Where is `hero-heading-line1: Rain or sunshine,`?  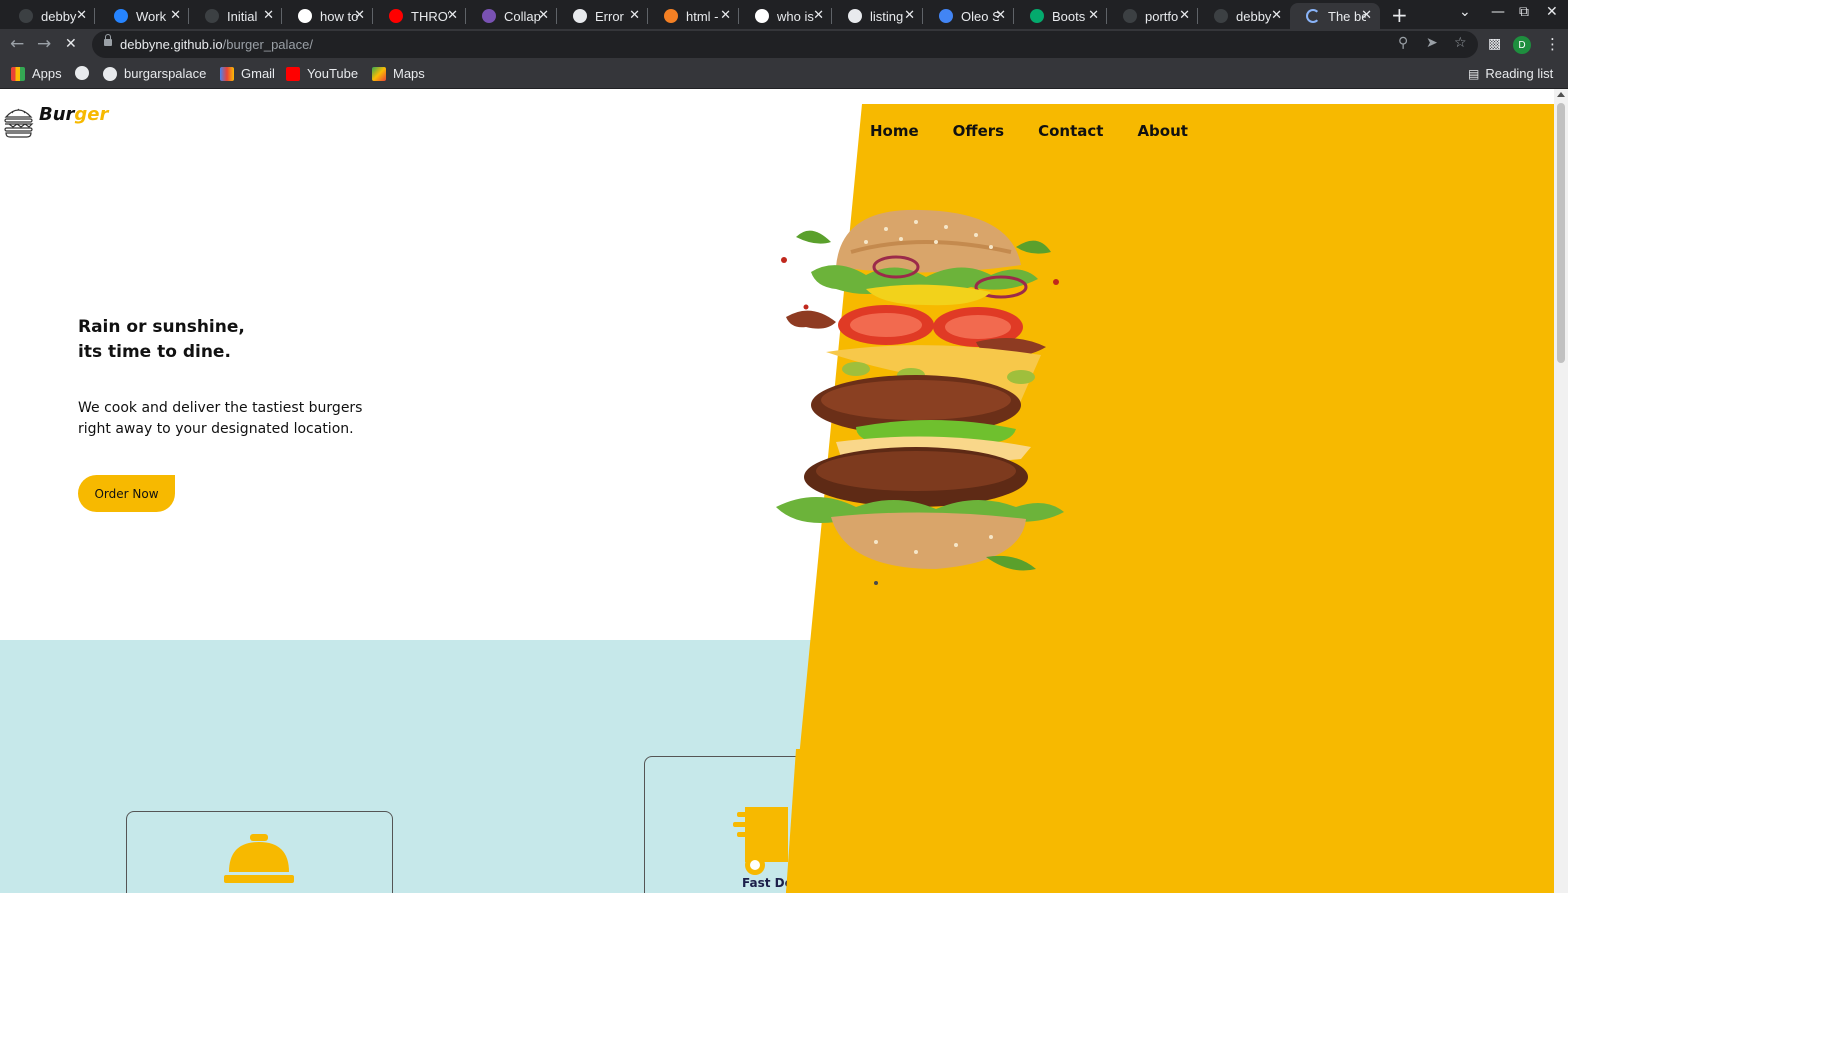
hero-heading-line1: Rain or sunshine, is located at coordinates (161, 327).